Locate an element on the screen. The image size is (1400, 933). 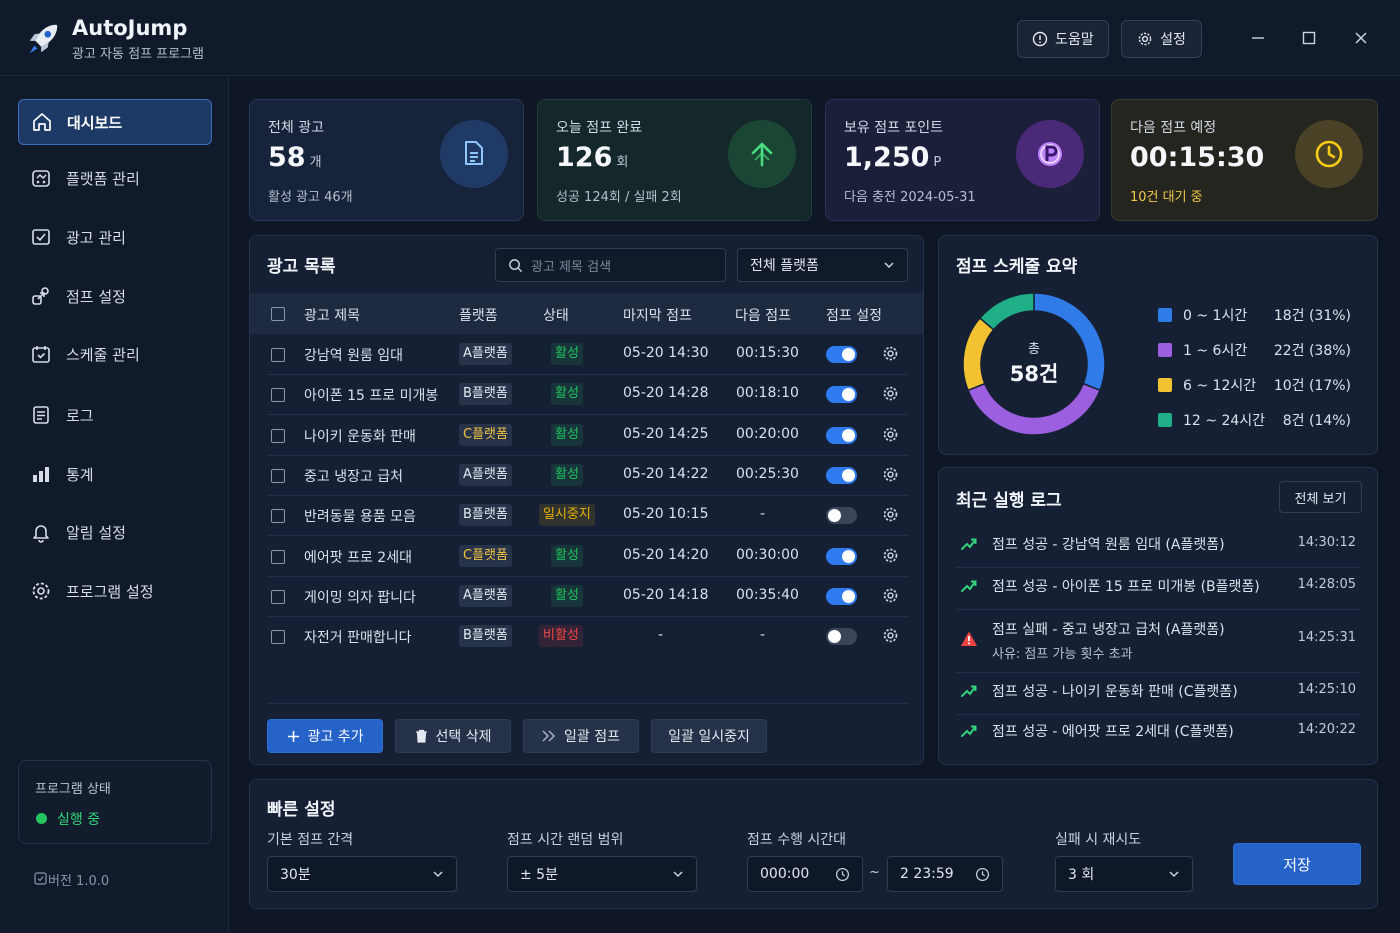
settings-button: 설정 is located at coordinates (1161, 39).